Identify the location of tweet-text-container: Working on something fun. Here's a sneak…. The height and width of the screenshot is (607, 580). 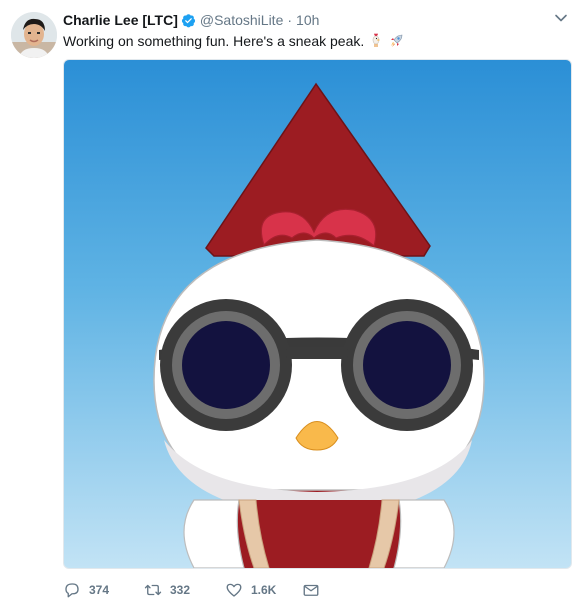
(314, 41).